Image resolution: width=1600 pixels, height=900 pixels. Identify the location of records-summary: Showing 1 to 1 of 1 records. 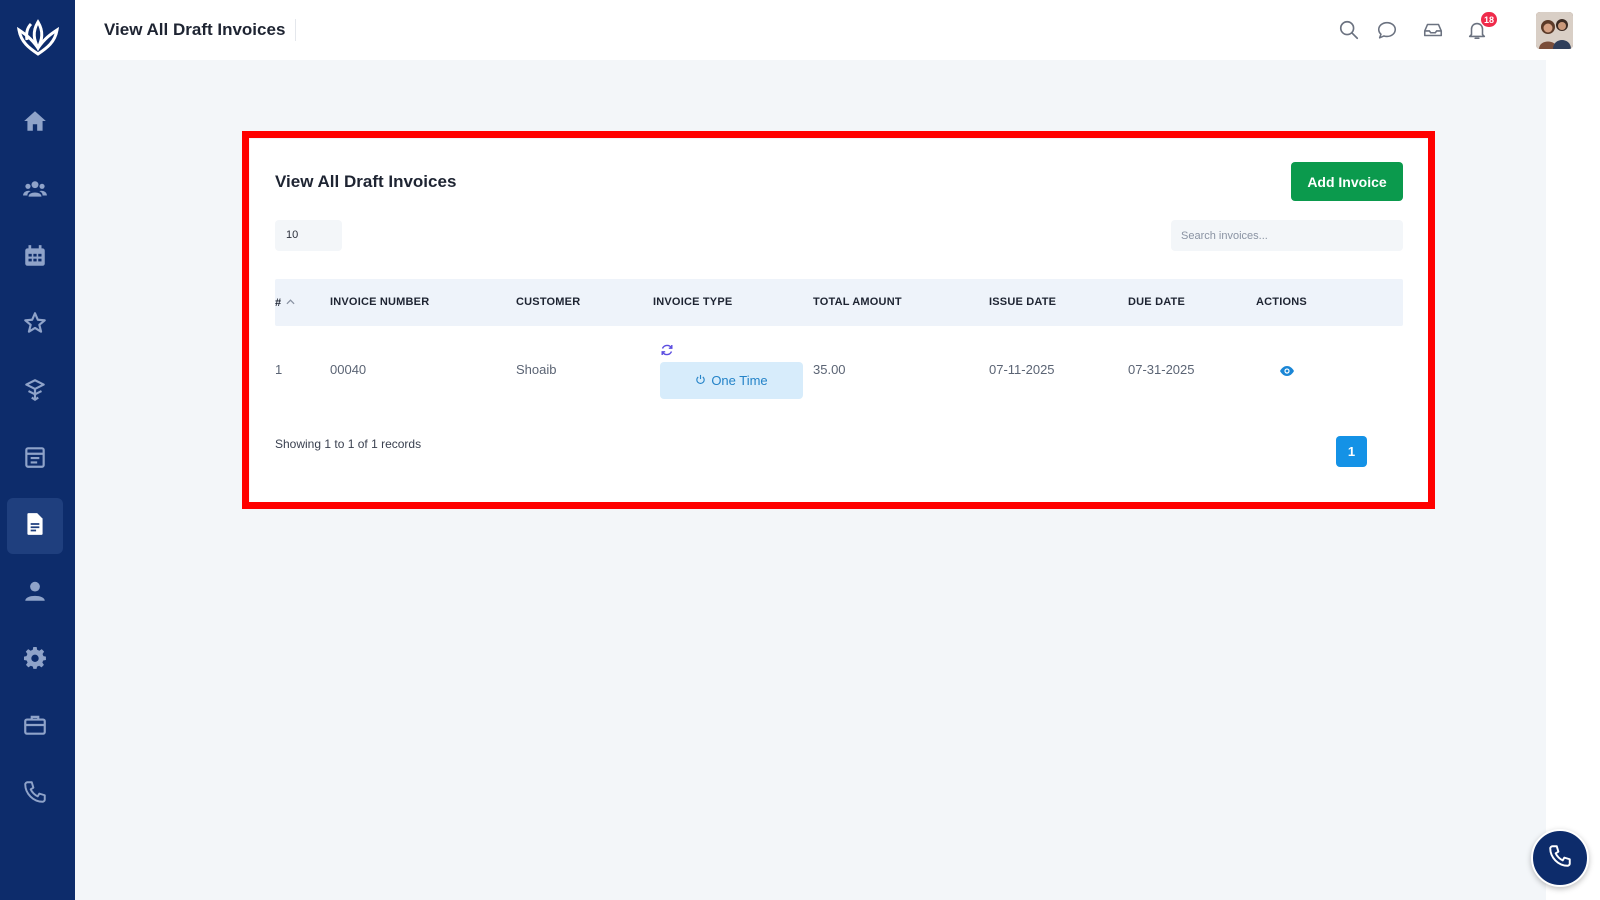
(348, 444).